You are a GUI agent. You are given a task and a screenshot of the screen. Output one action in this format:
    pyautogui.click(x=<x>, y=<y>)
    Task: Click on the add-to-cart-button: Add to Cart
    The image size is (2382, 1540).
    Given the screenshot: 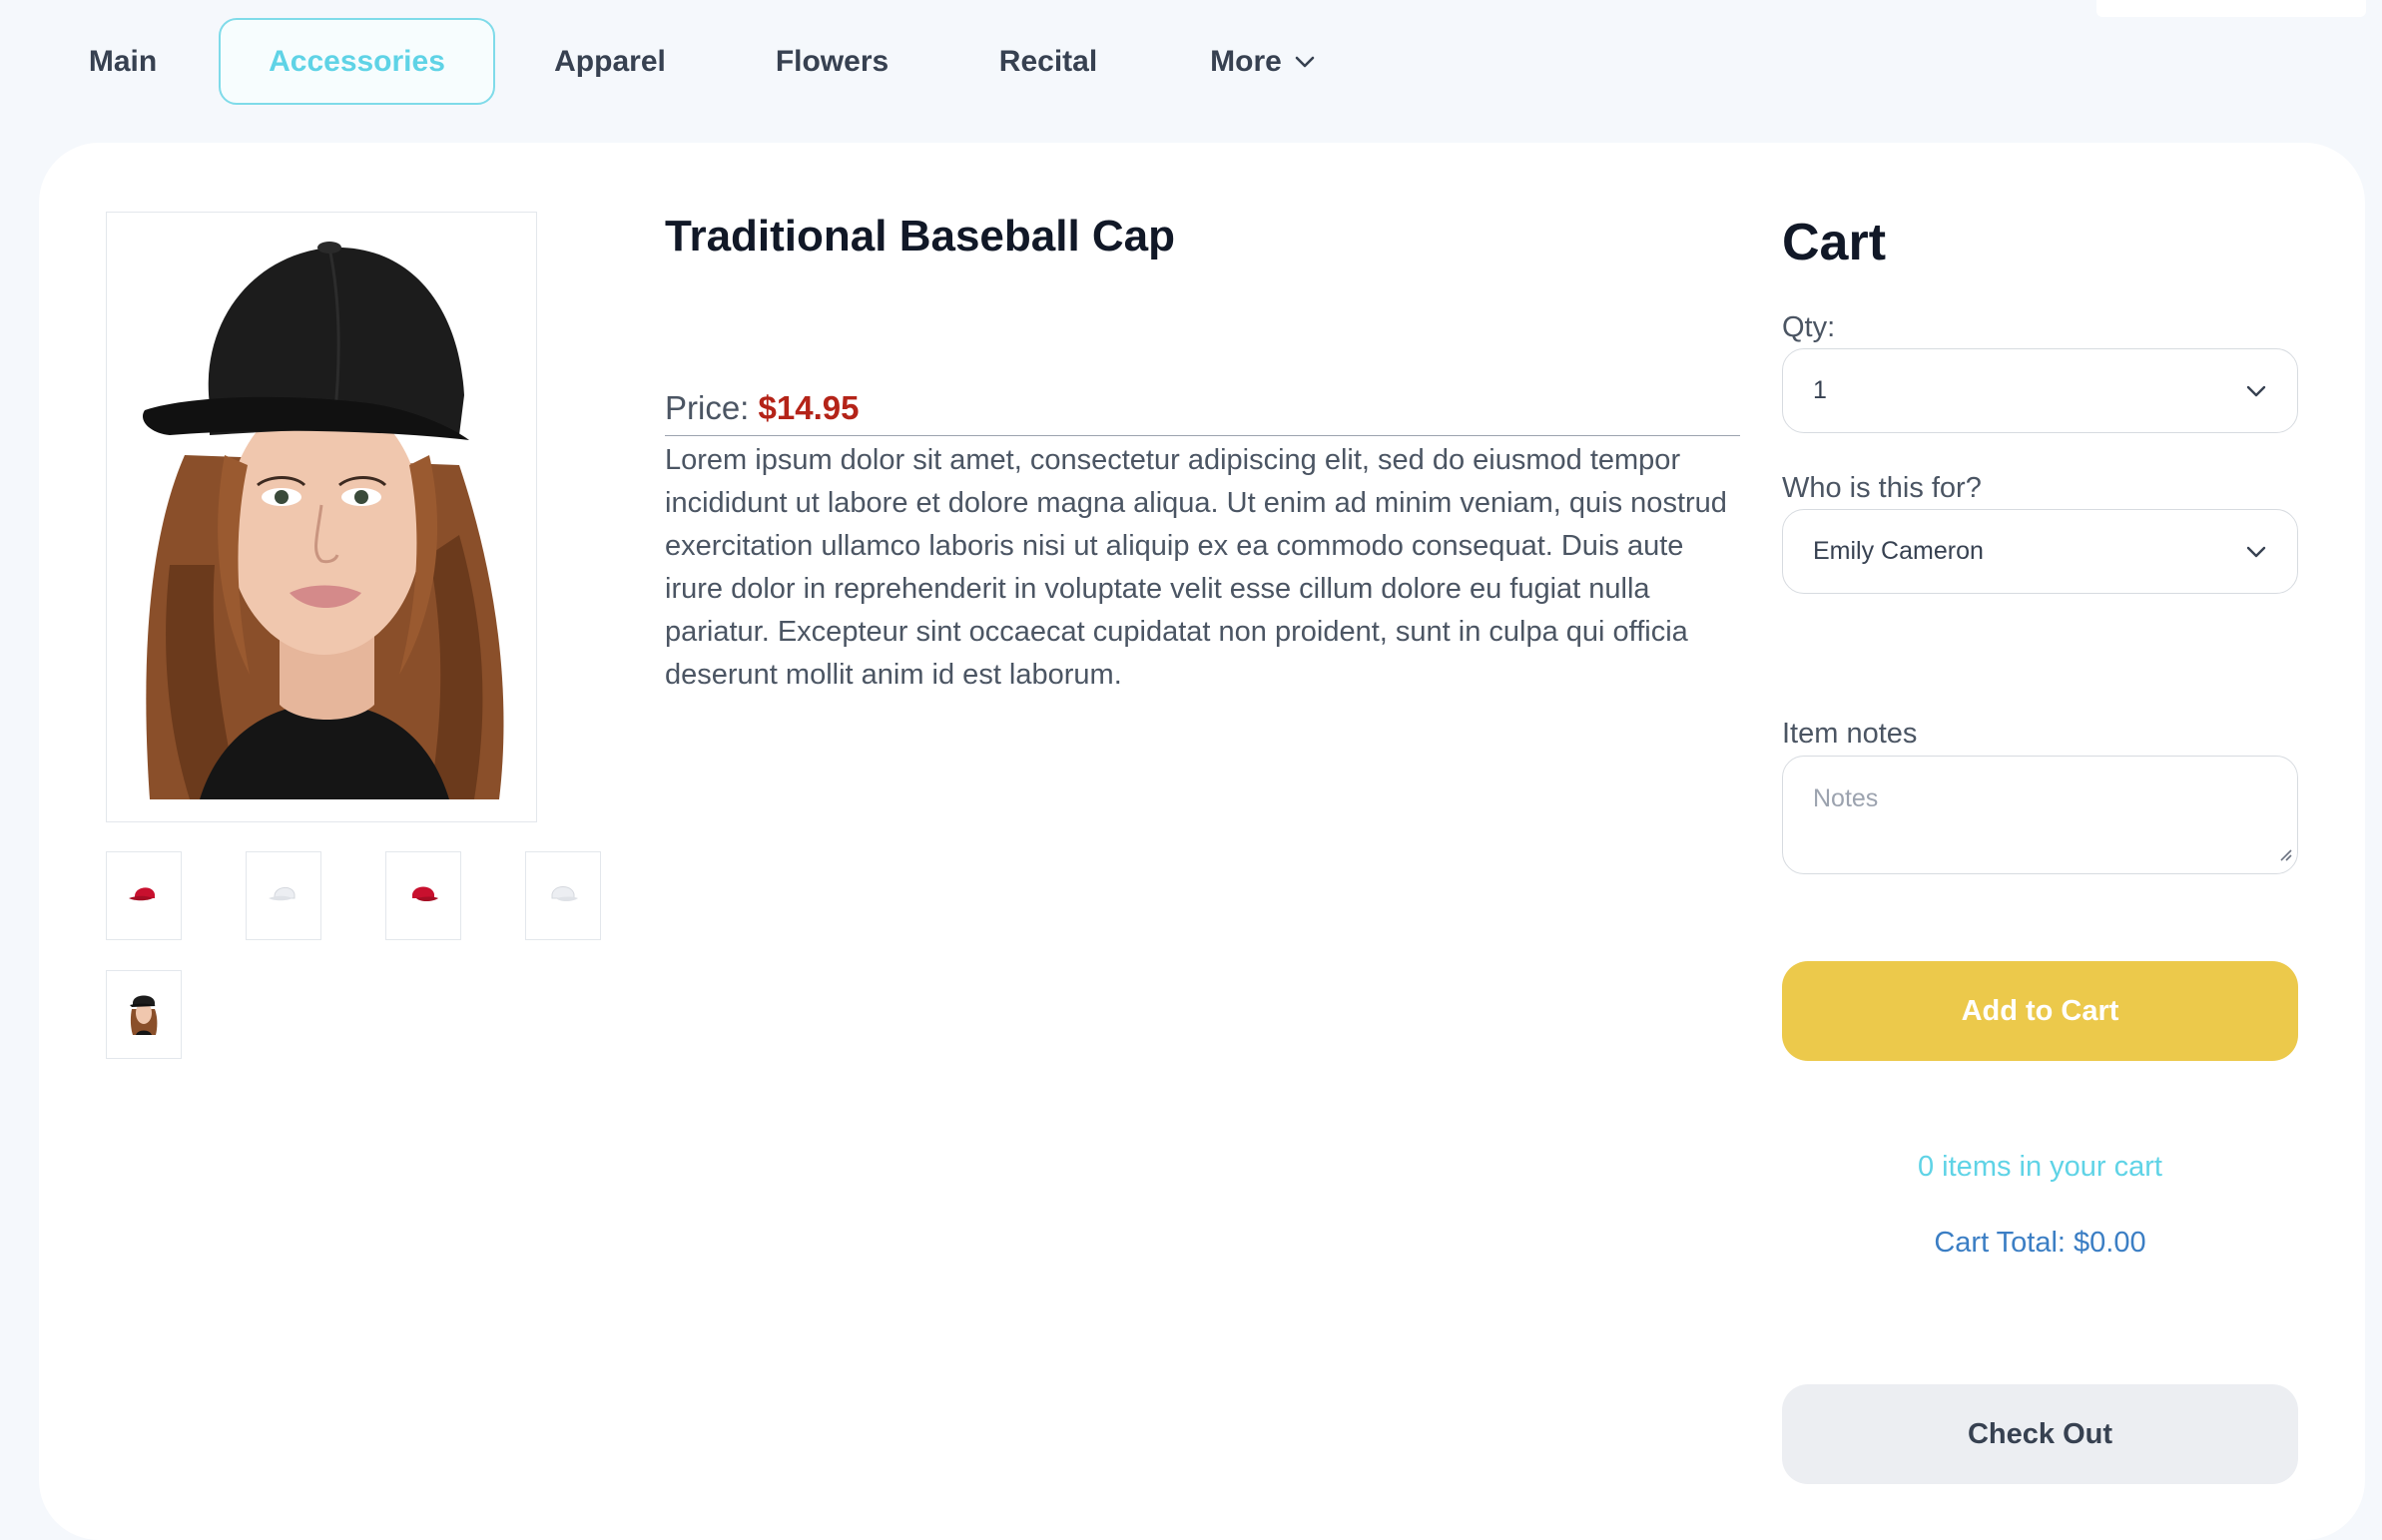 What is the action you would take?
    pyautogui.click(x=2040, y=1011)
    